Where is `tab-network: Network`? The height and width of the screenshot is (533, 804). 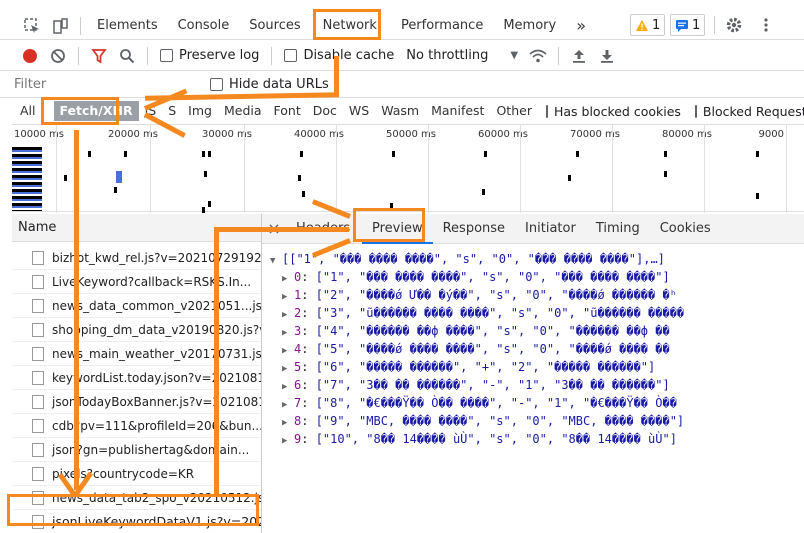 tab-network: Network is located at coordinates (350, 26).